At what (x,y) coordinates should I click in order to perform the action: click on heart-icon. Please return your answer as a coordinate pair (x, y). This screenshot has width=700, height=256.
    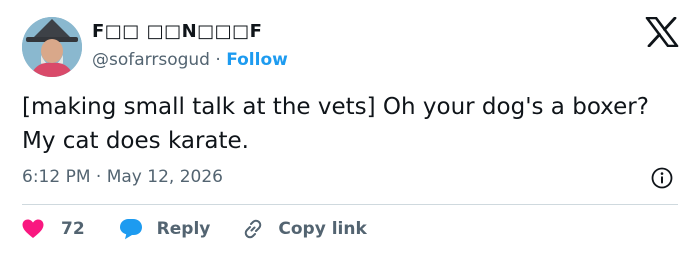
    Looking at the image, I should click on (33, 229).